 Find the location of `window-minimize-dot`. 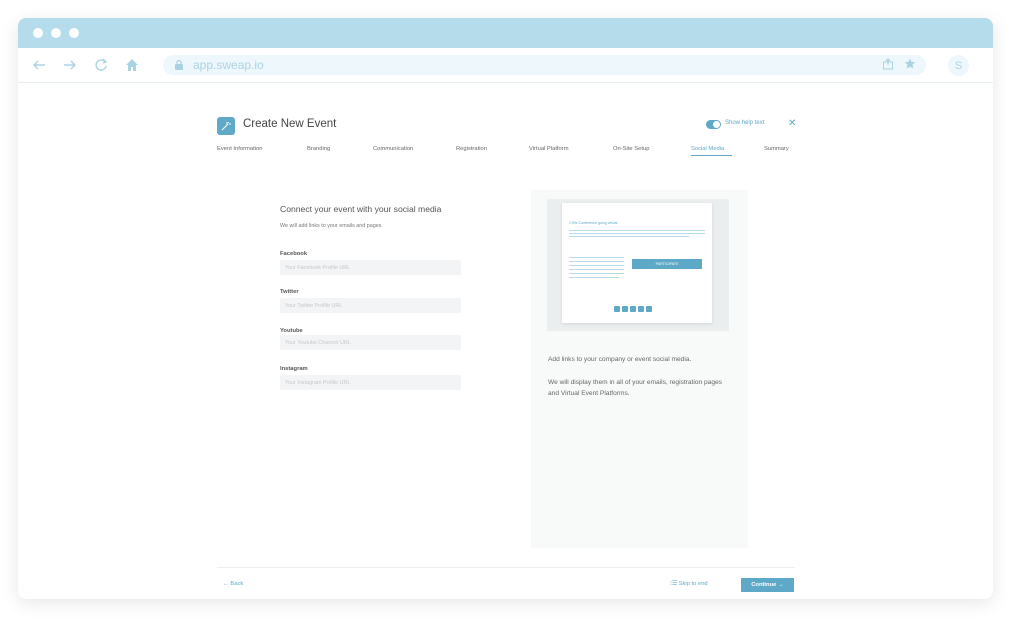

window-minimize-dot is located at coordinates (56, 33).